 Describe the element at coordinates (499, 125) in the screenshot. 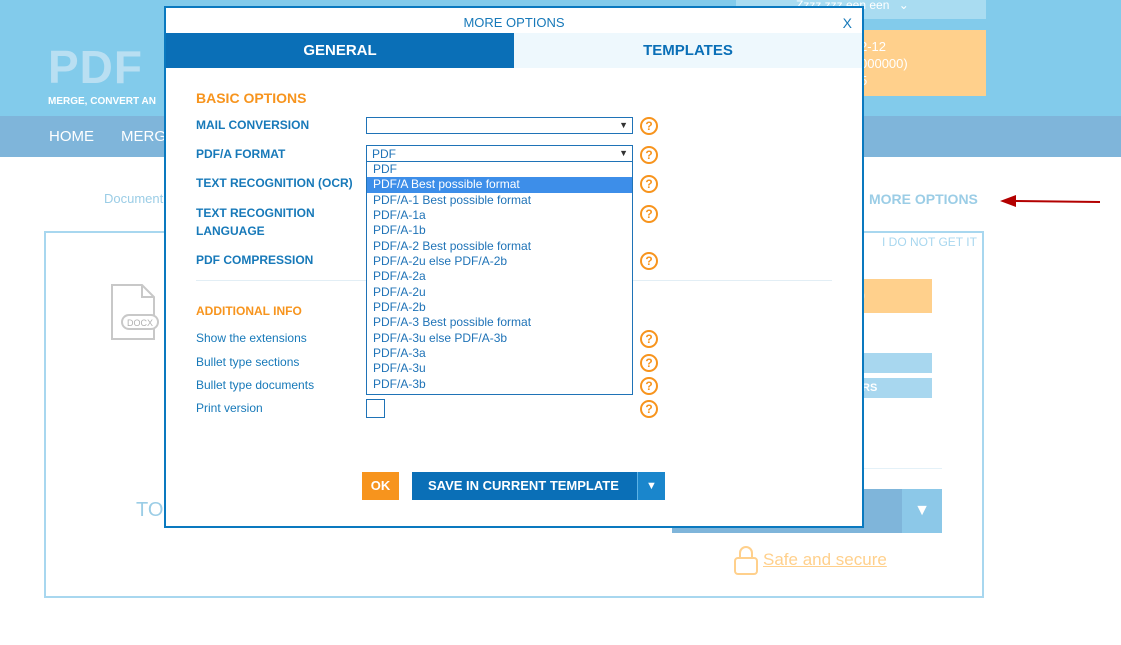

I see `mail-conversion-select: ▼` at that location.